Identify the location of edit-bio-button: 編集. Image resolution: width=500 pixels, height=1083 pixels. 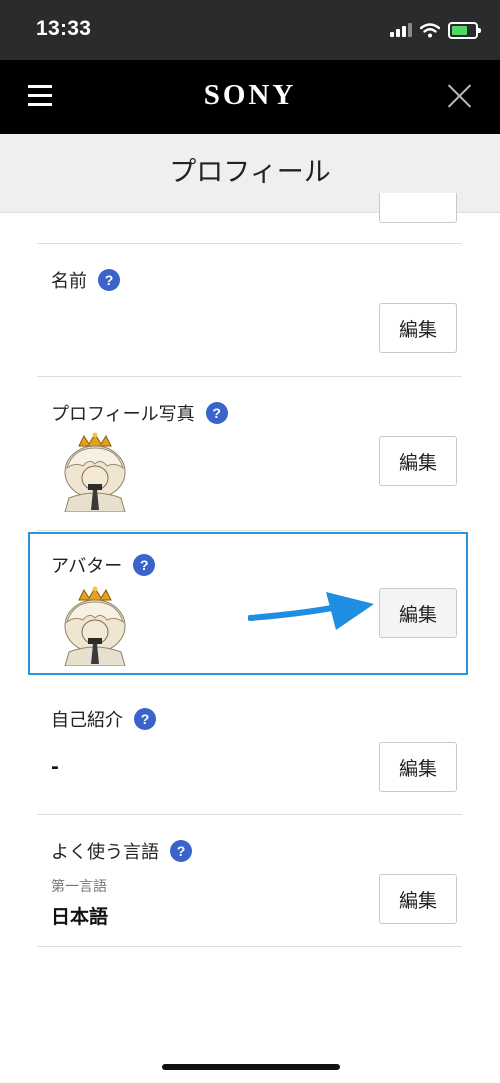
(418, 767).